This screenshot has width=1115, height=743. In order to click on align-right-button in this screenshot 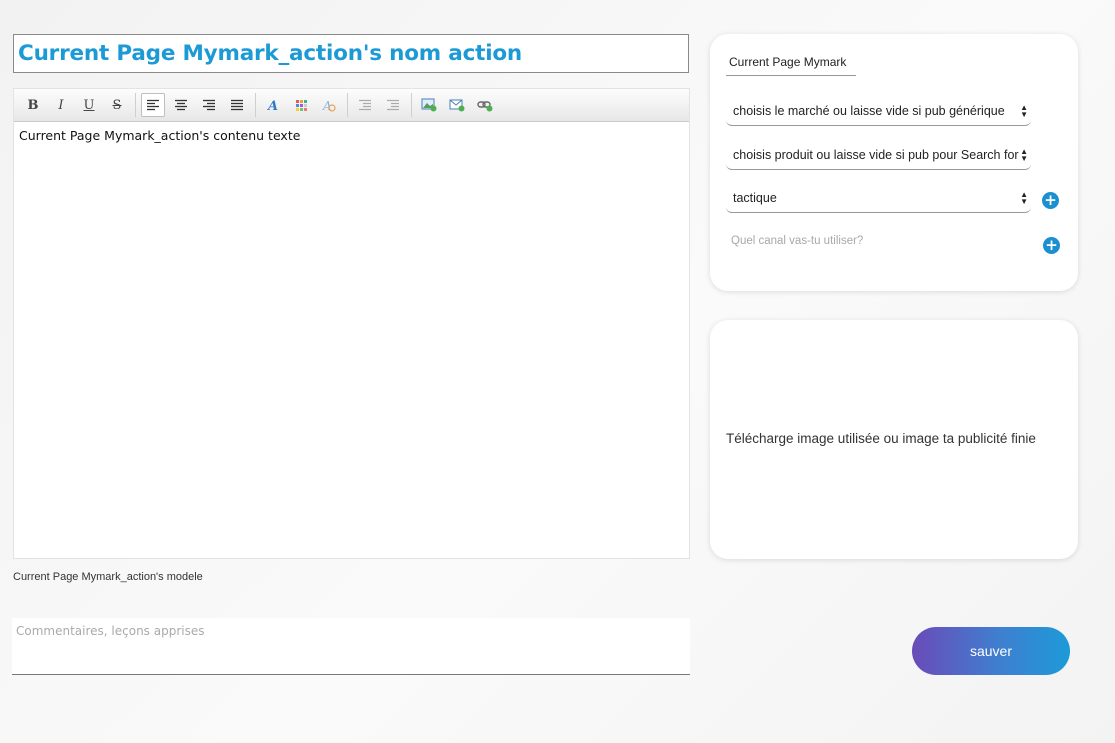, I will do `click(209, 105)`.